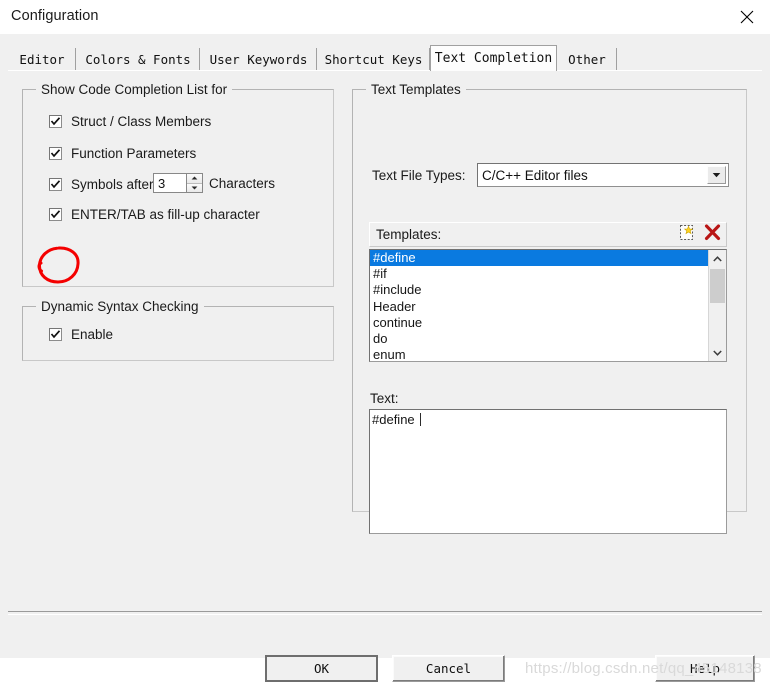 This screenshot has height=682, width=770. What do you see at coordinates (385, 613) in the screenshot?
I see `button-bar-separator` at bounding box center [385, 613].